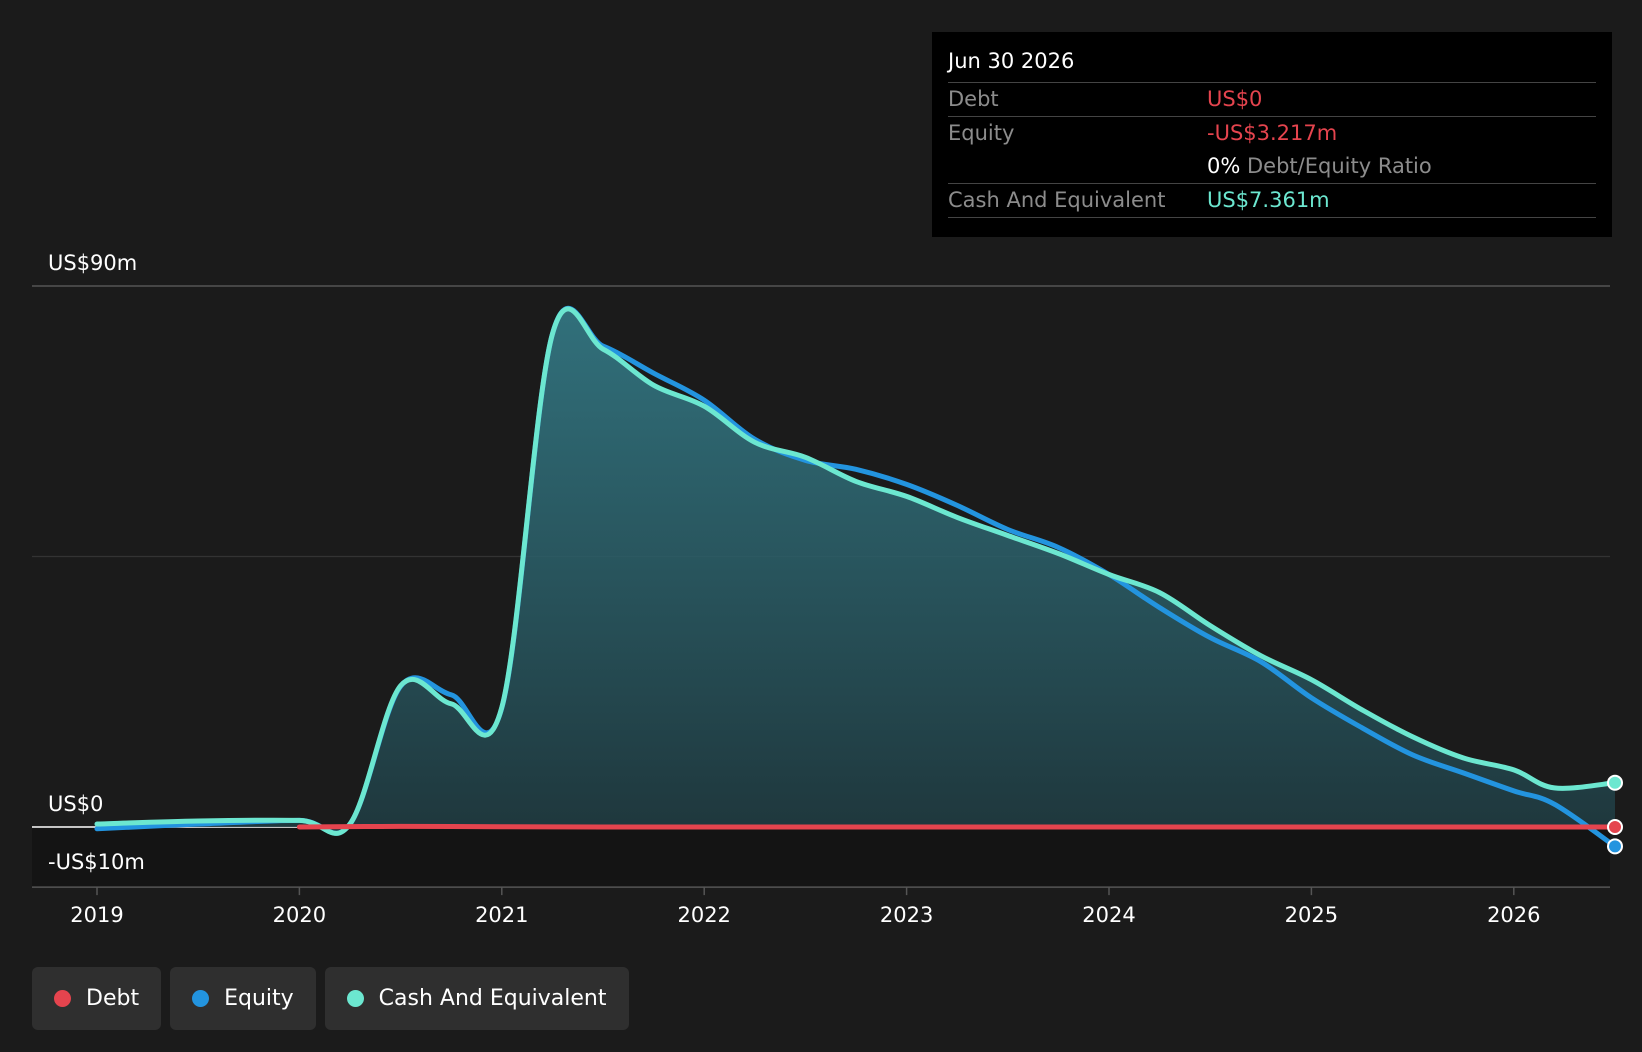 Image resolution: width=1642 pixels, height=1052 pixels. I want to click on tooltip-date: Jun 30 2026, so click(1272, 64).